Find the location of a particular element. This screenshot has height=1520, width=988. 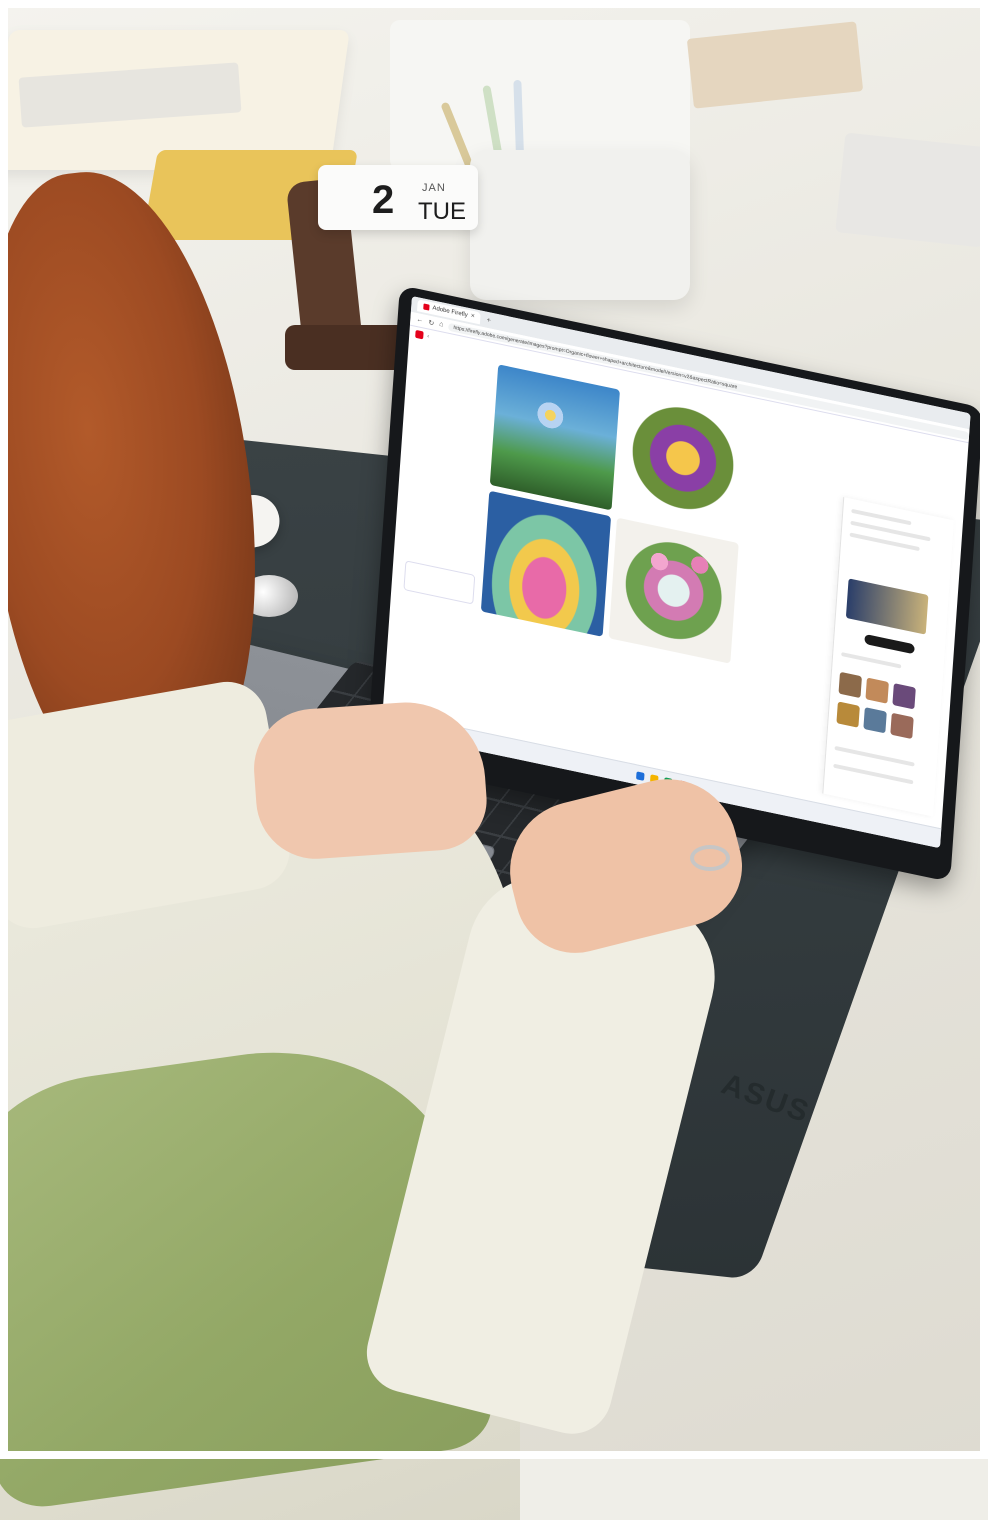

home-icon: ⌂ is located at coordinates (441, 325).